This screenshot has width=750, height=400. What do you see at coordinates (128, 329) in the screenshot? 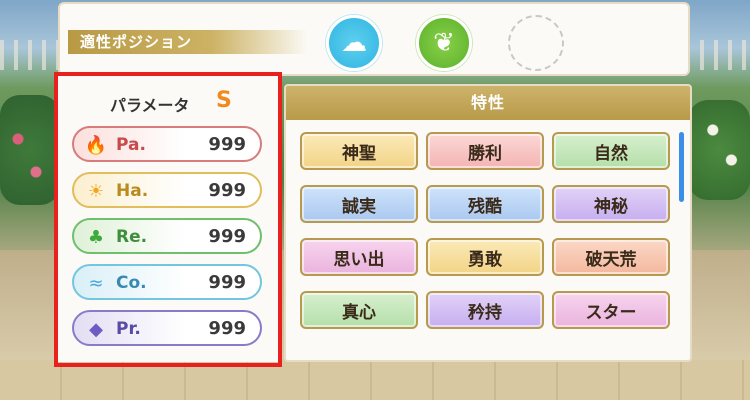
I see `stat-name: Pr.` at bounding box center [128, 329].